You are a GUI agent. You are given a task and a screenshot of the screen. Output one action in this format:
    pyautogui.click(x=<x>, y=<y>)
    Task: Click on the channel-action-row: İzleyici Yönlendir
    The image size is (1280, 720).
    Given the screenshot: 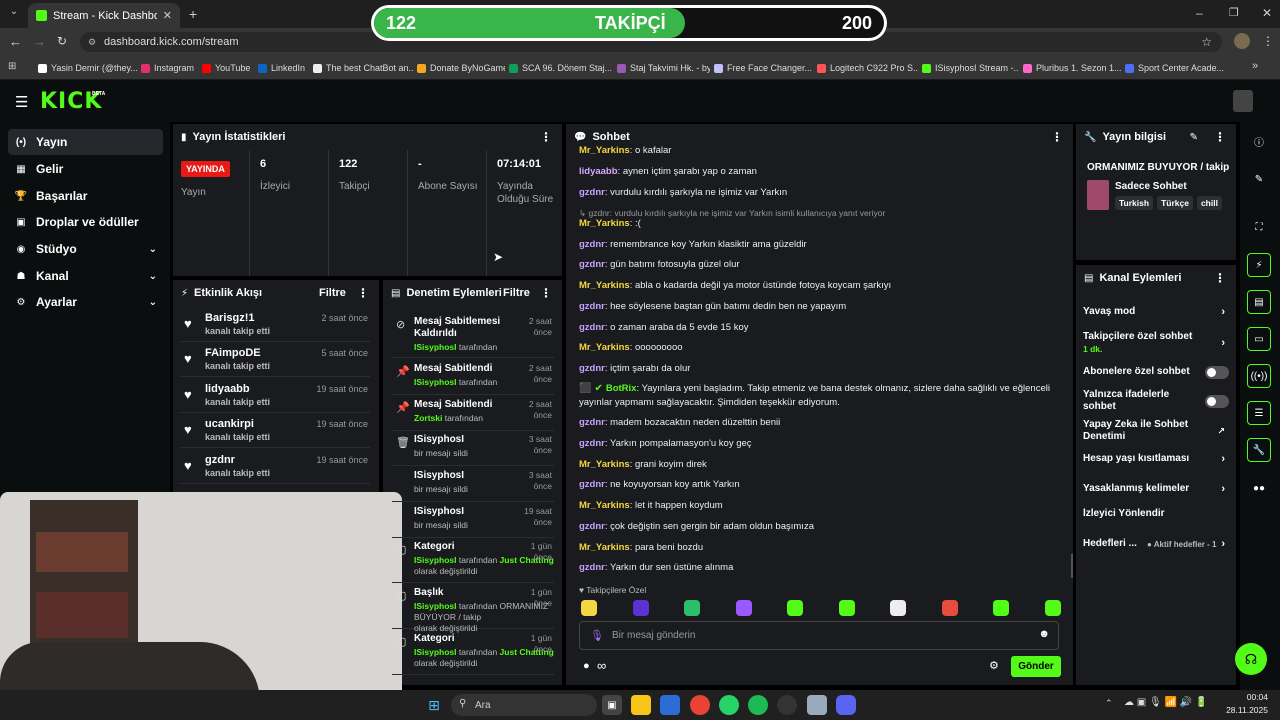 What is the action you would take?
    pyautogui.click(x=1156, y=514)
    